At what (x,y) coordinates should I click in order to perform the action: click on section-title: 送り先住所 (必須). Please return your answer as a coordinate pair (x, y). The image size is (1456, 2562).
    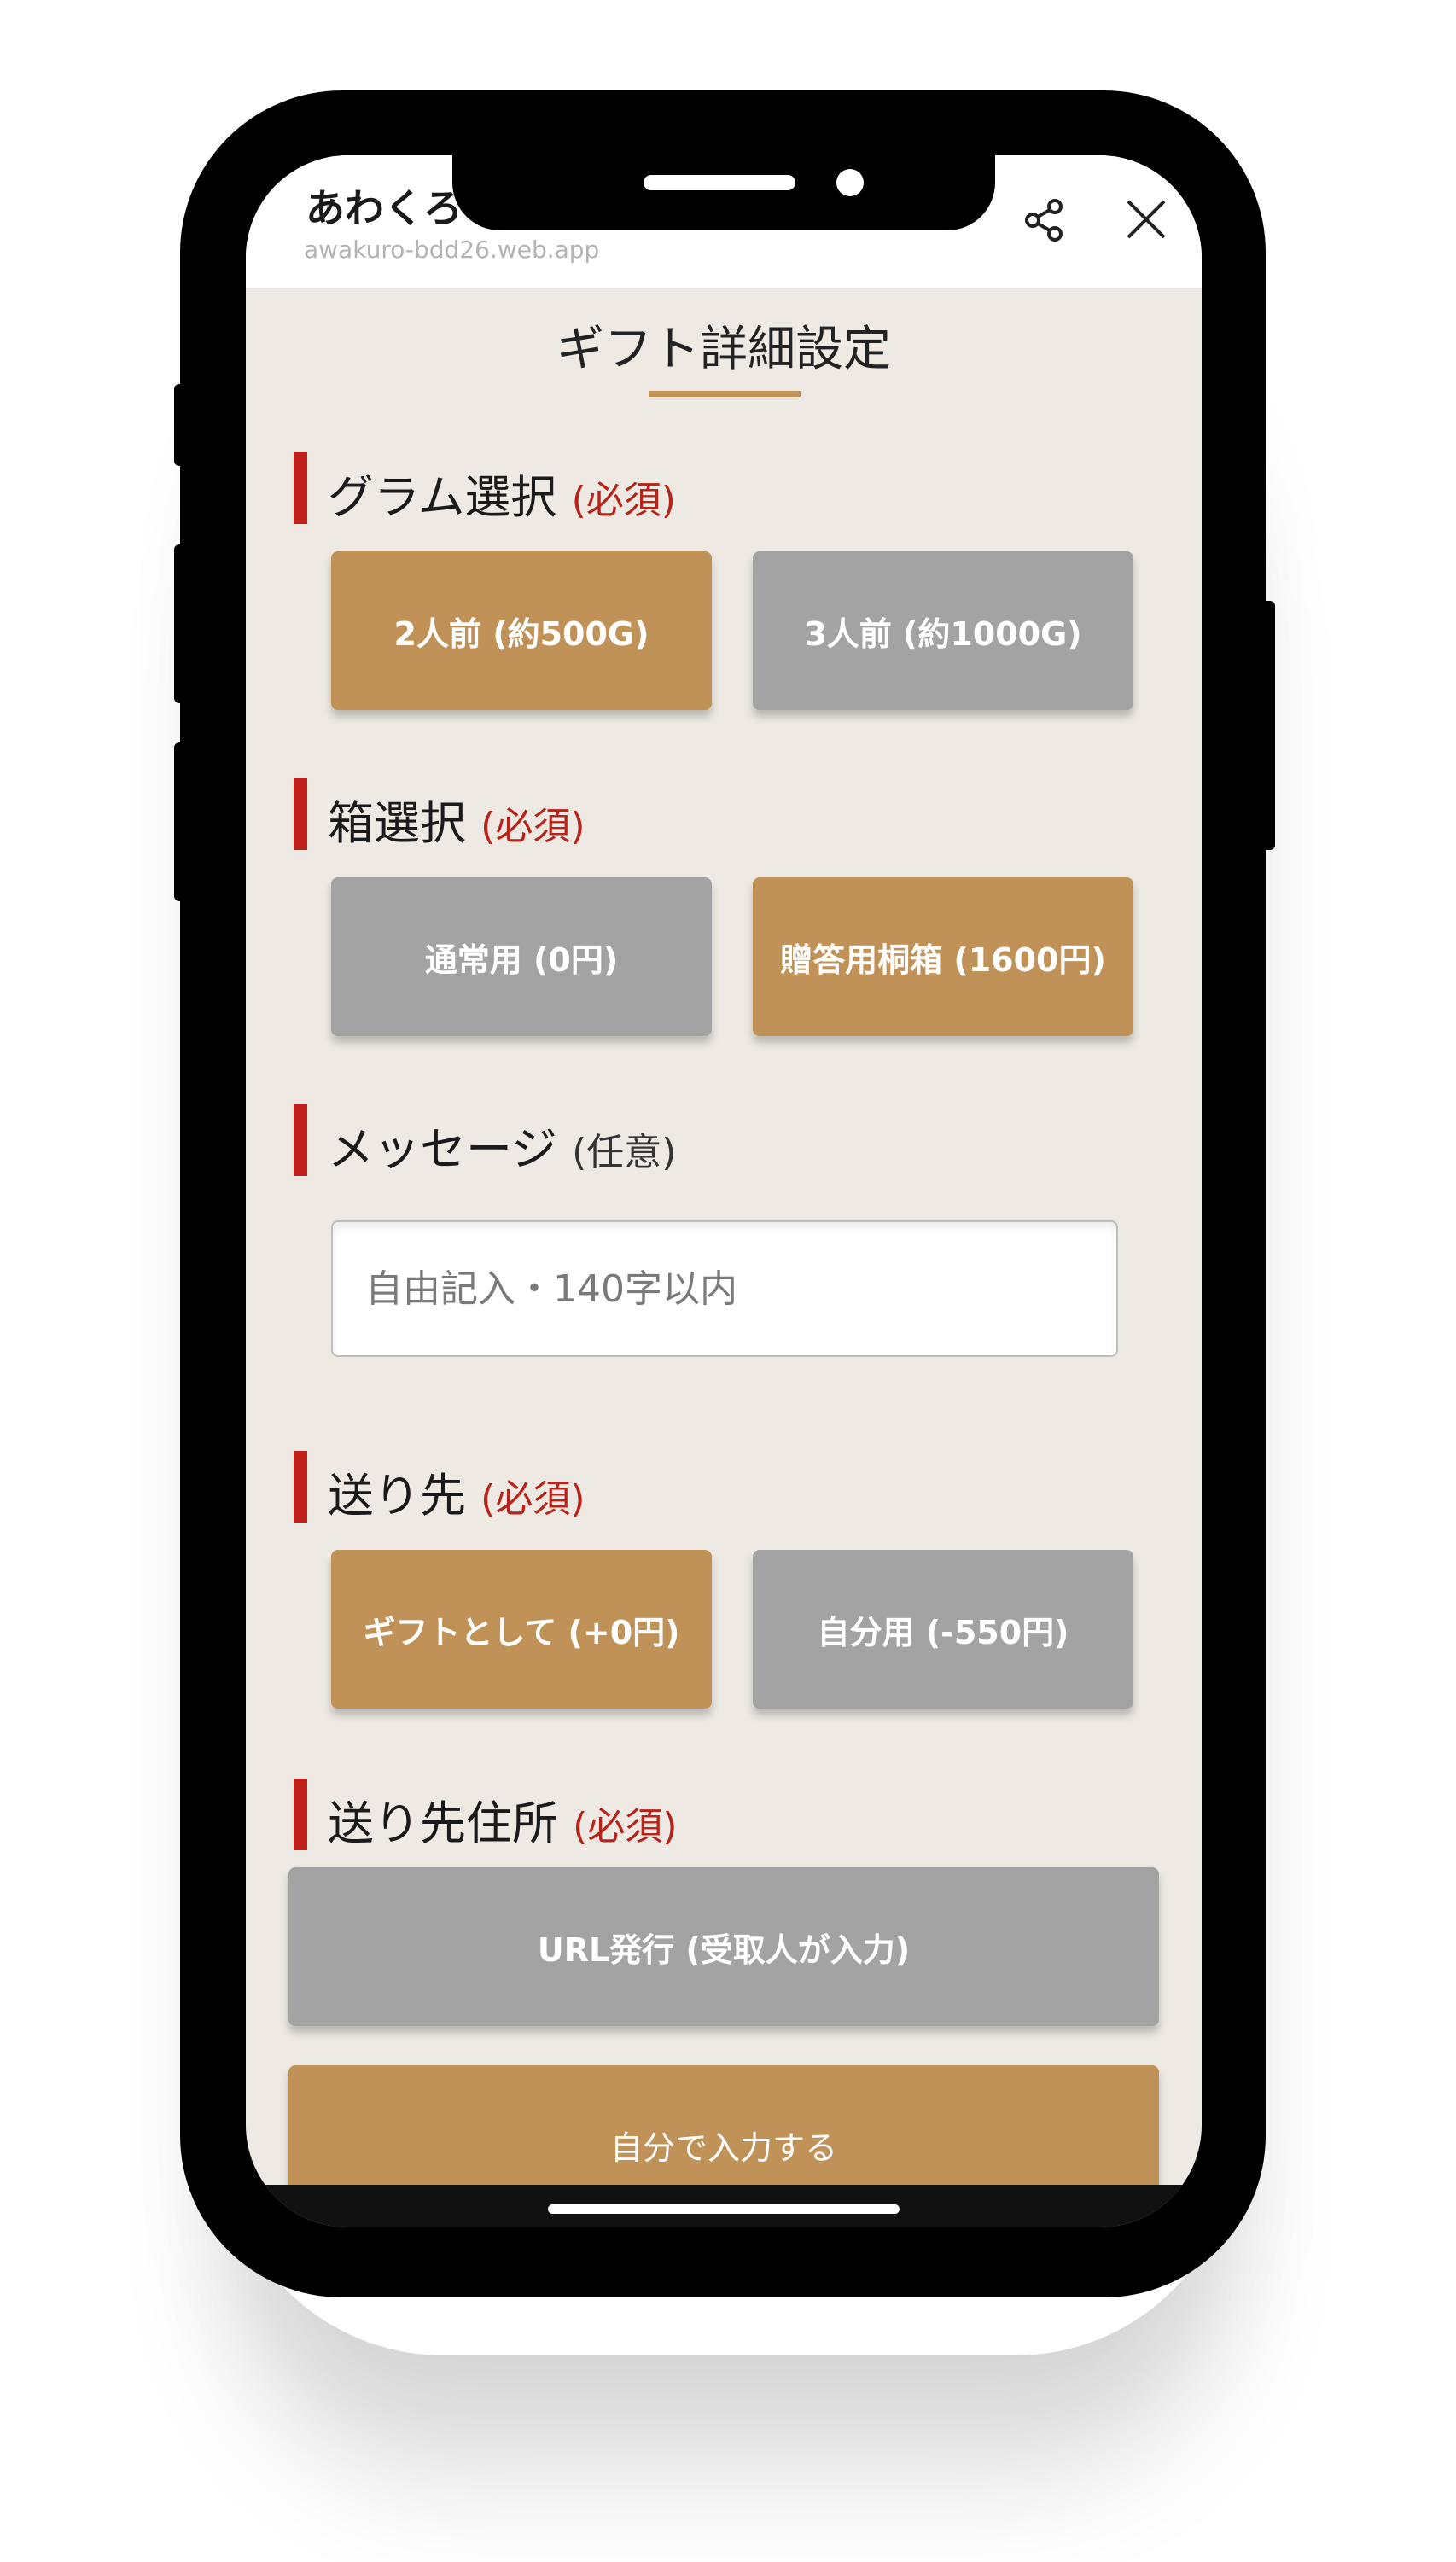
    Looking at the image, I should click on (503, 1819).